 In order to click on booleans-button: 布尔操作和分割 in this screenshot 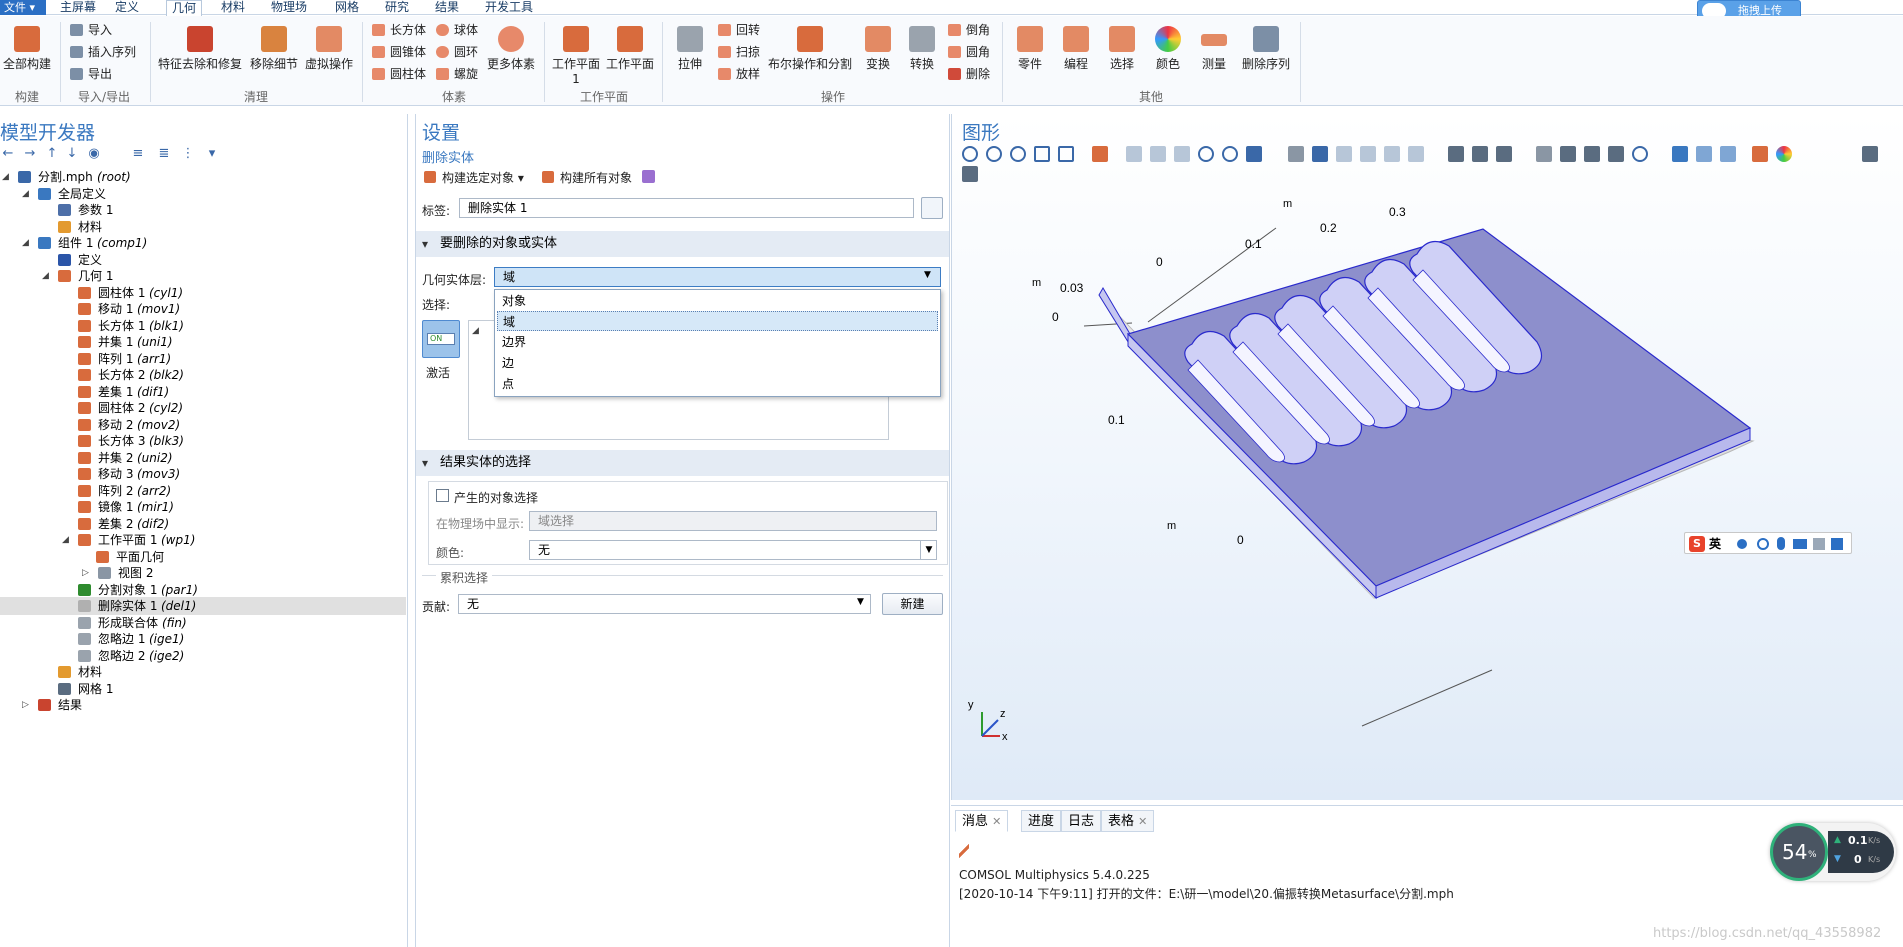, I will do `click(810, 49)`.